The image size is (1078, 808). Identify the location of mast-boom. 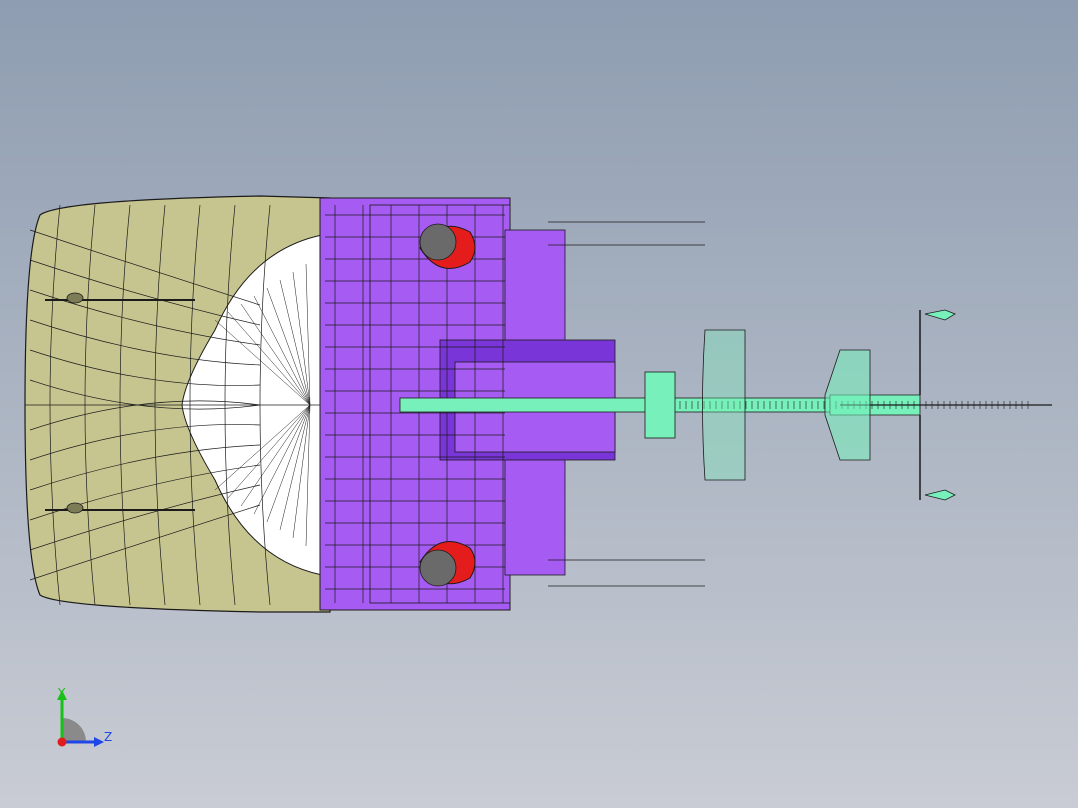
(620, 405).